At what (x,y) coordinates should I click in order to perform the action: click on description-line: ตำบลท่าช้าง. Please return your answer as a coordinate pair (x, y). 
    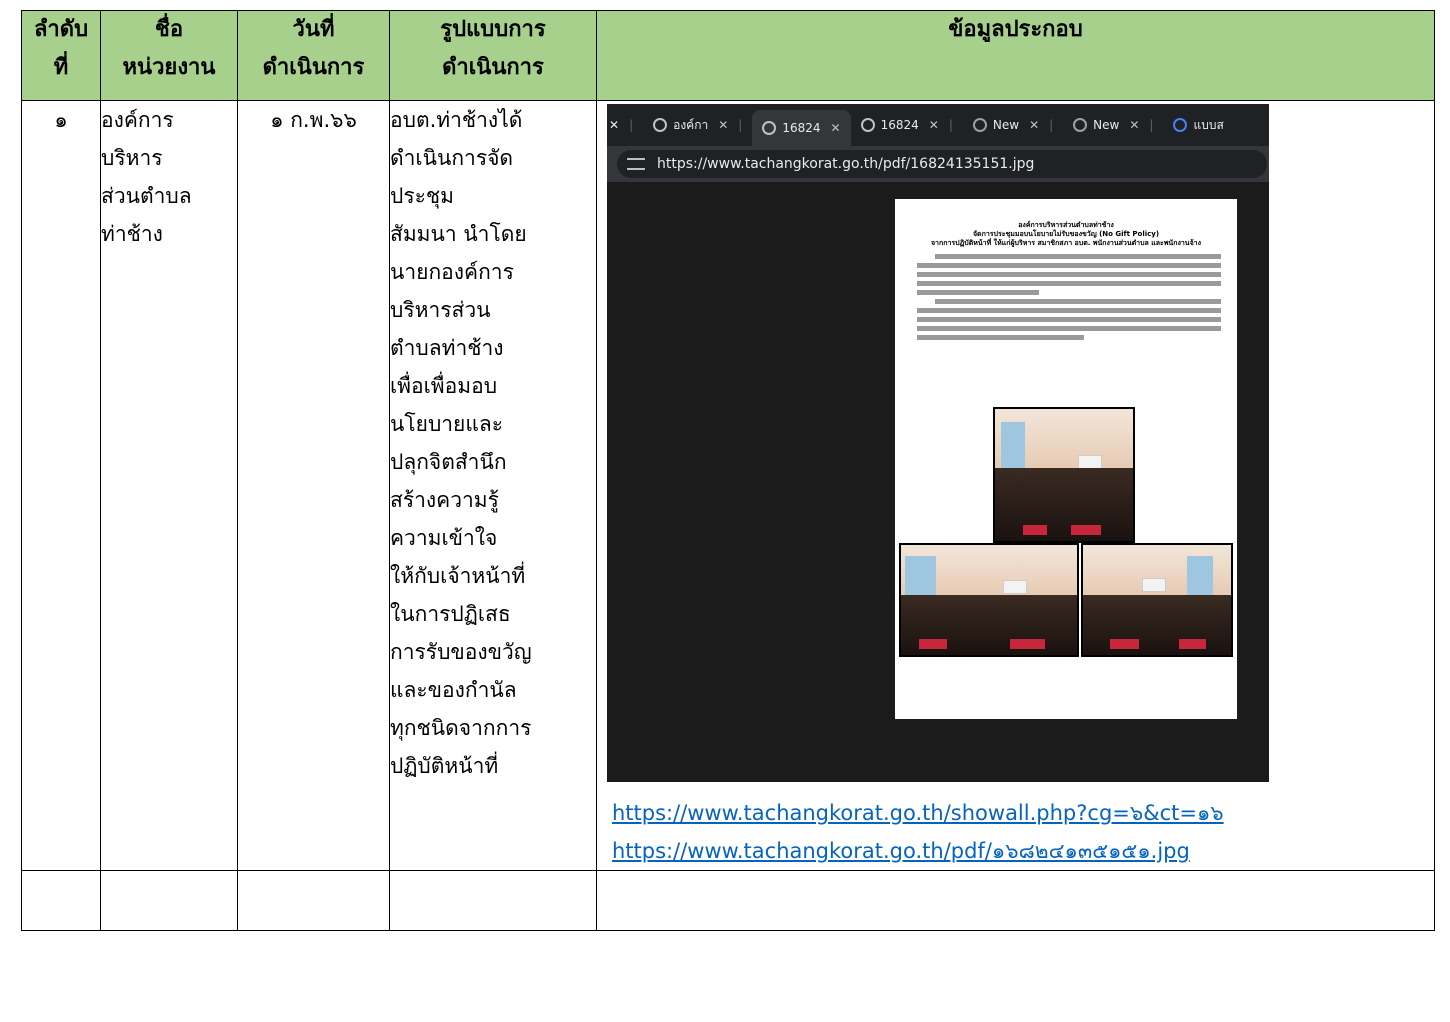
    Looking at the image, I should click on (447, 348).